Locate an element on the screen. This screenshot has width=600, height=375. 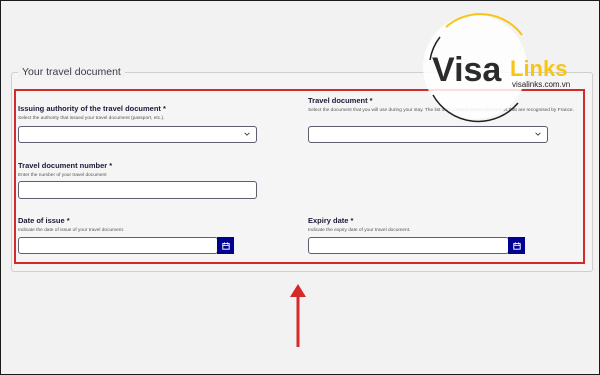
logo-visa-text: Visa is located at coordinates (467, 70).